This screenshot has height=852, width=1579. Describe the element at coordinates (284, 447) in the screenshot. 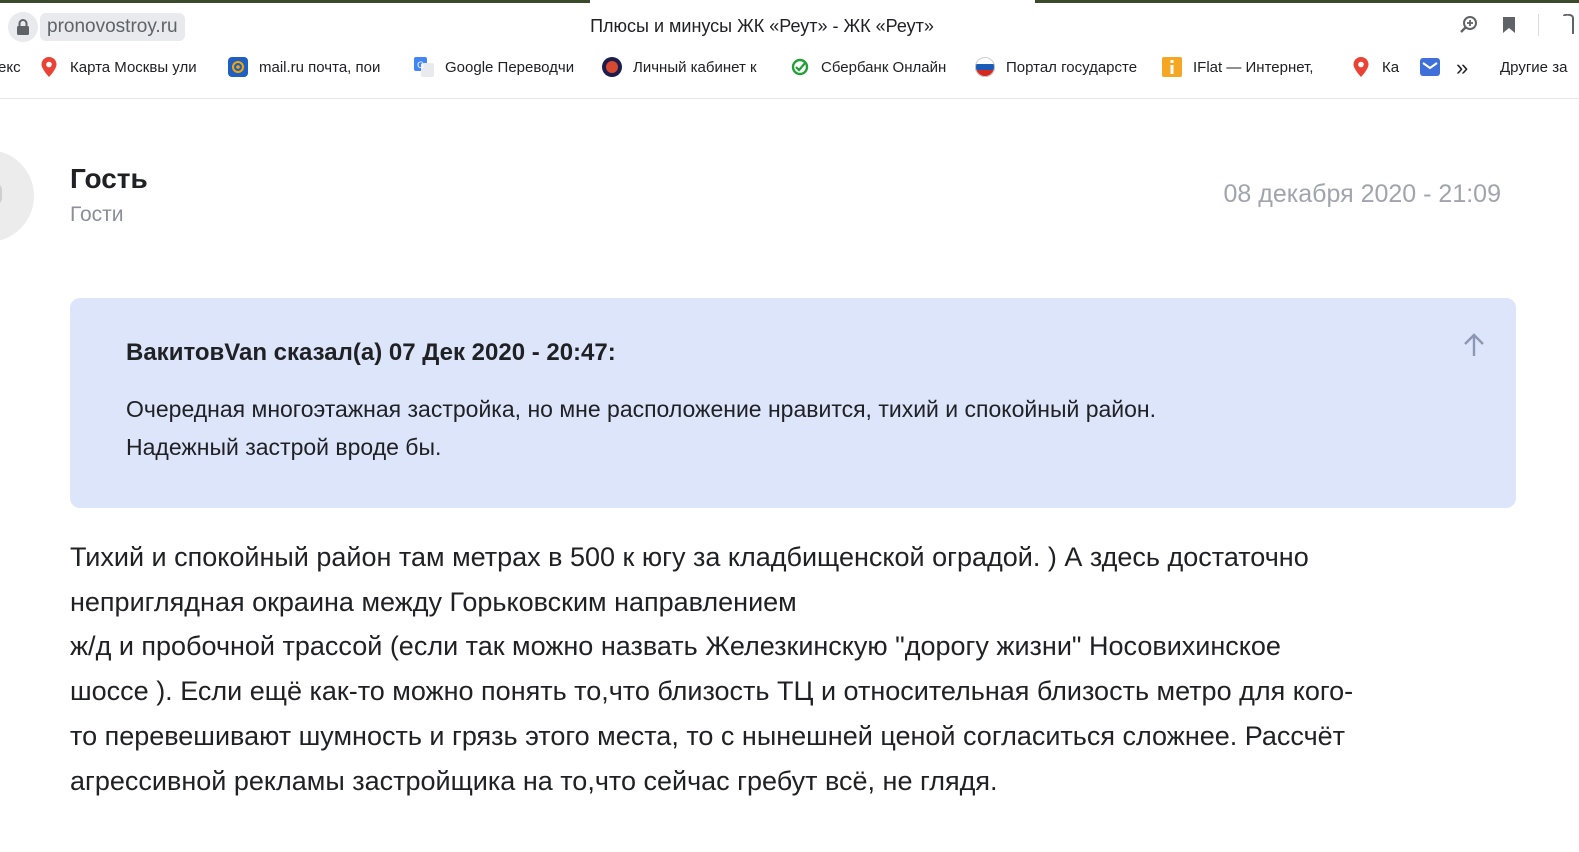

I see `quote-line: Надежный застрой вроде бы.` at that location.